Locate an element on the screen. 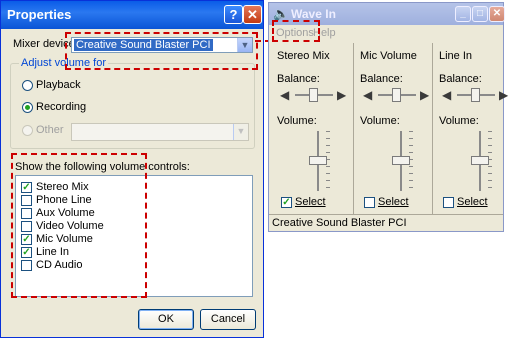 This screenshot has height=343, width=518. wave-title: Wave In is located at coordinates (313, 14).